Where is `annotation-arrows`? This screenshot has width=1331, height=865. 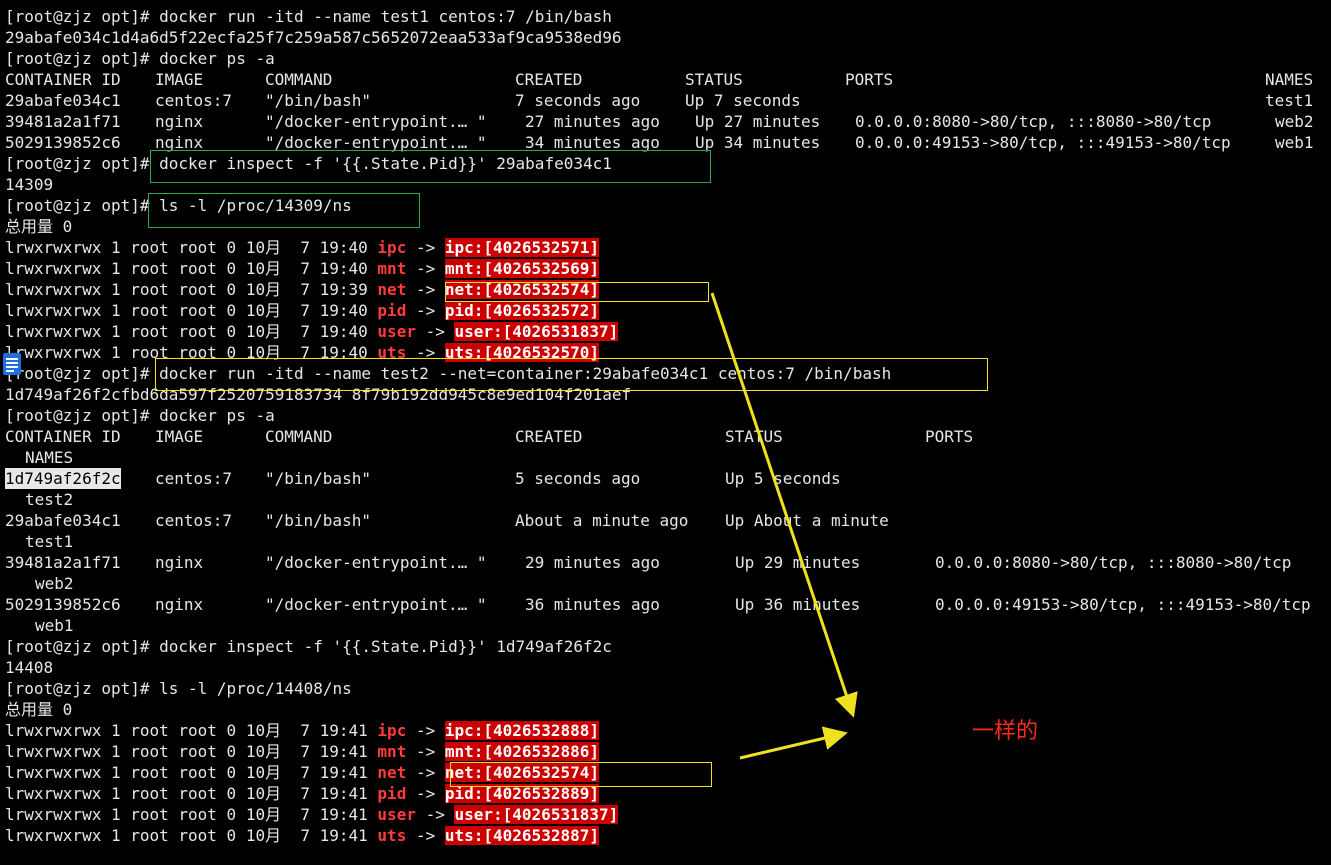 annotation-arrows is located at coordinates (784, 526).